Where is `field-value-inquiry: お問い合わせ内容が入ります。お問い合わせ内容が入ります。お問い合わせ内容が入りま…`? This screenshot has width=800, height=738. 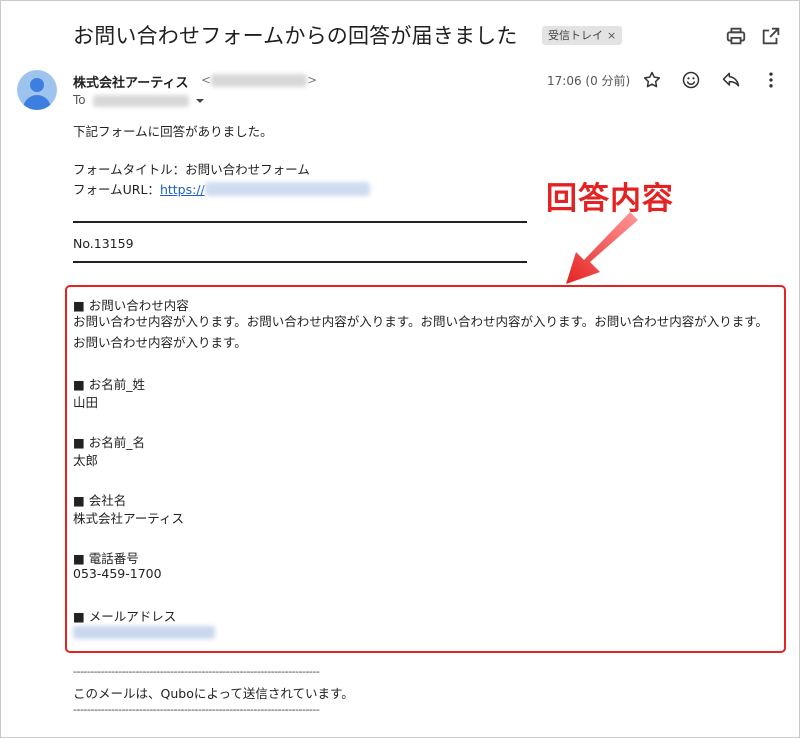
field-value-inquiry: お問い合わせ内容が入ります。お問い合わせ内容が入ります。お問い合わせ内容が入りま… is located at coordinates (421, 332).